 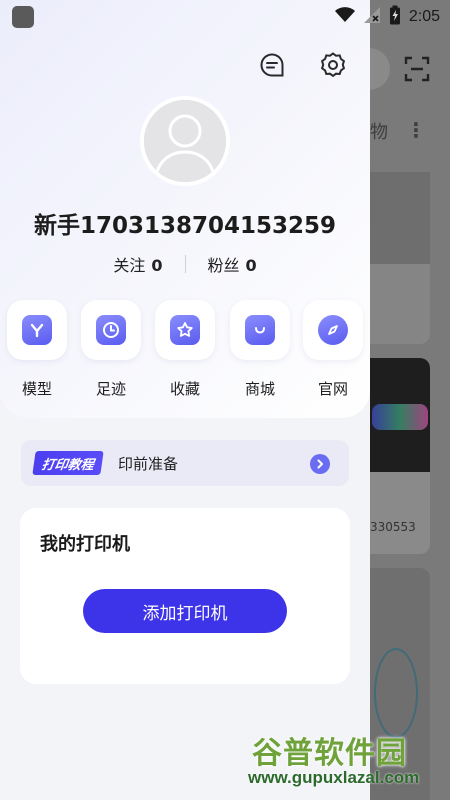 What do you see at coordinates (395, 258) in the screenshot?
I see `background-card` at bounding box center [395, 258].